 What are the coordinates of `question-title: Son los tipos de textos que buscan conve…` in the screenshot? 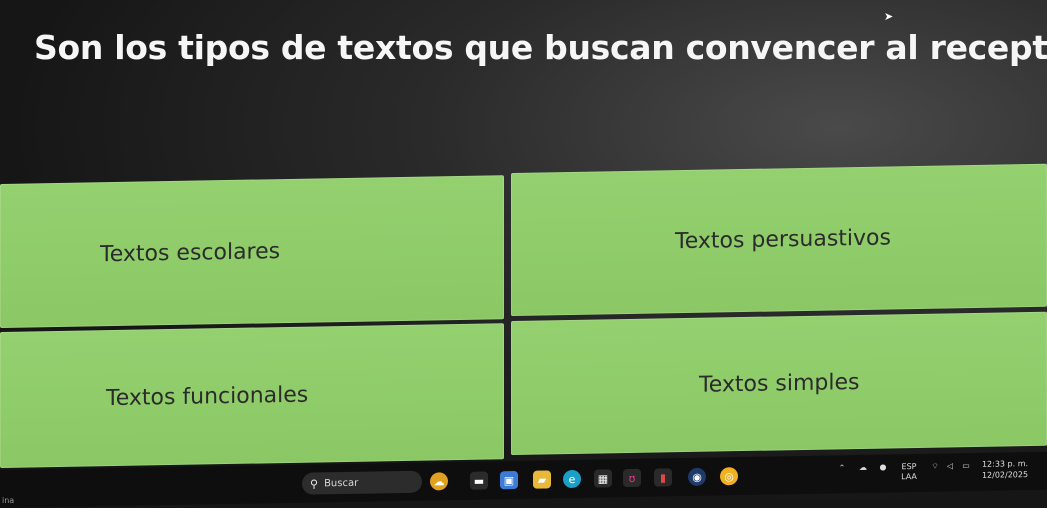 It's located at (540, 47).